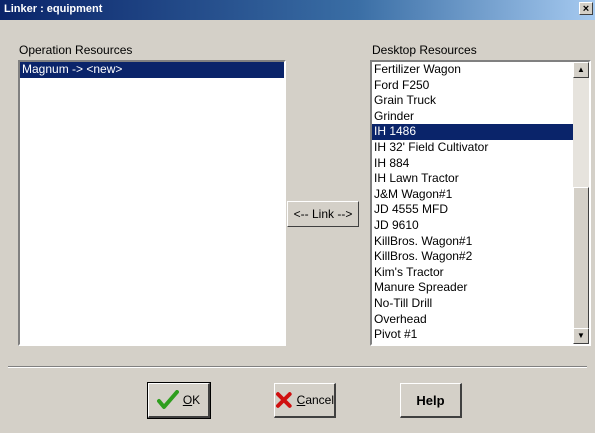 This screenshot has width=595, height=433. Describe the element at coordinates (472, 70) in the screenshot. I see `list-item: Fertilizer Wagon` at that location.